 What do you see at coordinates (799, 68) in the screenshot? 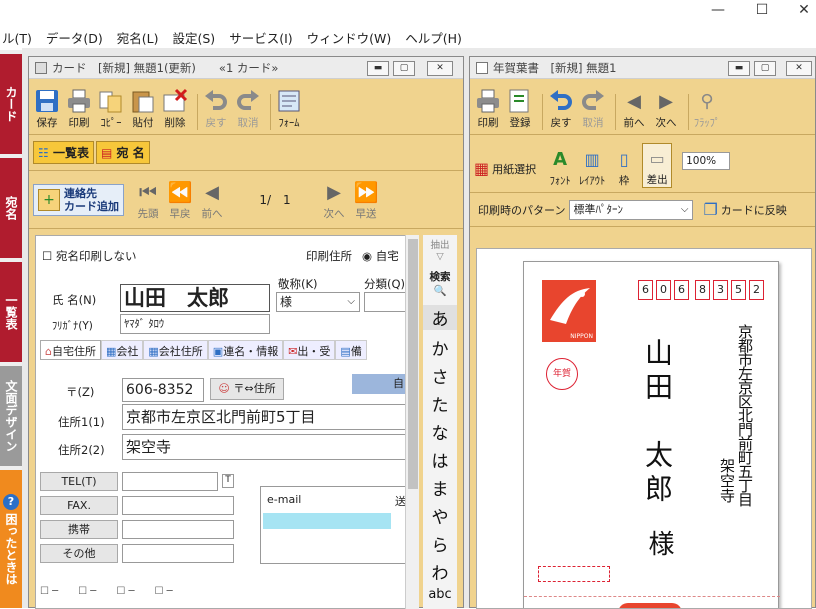
I see `nenga-close-button: ✕` at bounding box center [799, 68].